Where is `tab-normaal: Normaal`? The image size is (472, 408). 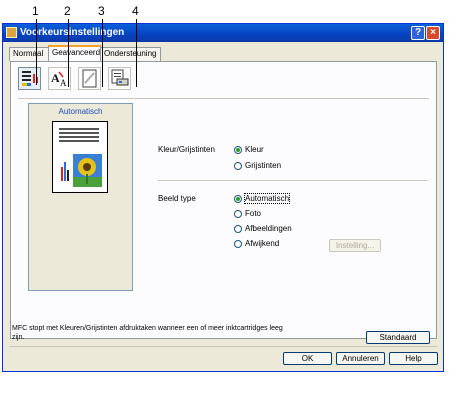 tab-normaal: Normaal is located at coordinates (29, 54).